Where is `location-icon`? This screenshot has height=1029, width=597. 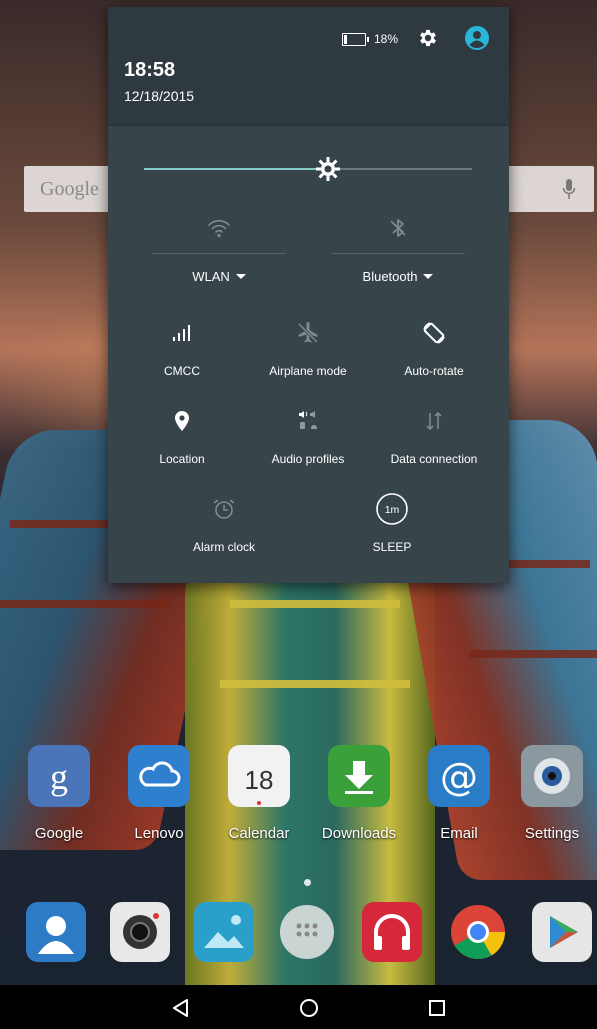 location-icon is located at coordinates (182, 421).